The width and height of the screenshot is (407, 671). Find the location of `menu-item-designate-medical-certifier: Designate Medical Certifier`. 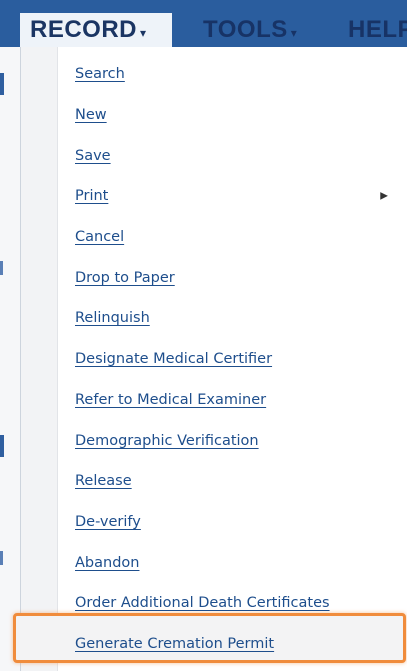

menu-item-designate-medical-certifier: Designate Medical Certifier is located at coordinates (213, 359).